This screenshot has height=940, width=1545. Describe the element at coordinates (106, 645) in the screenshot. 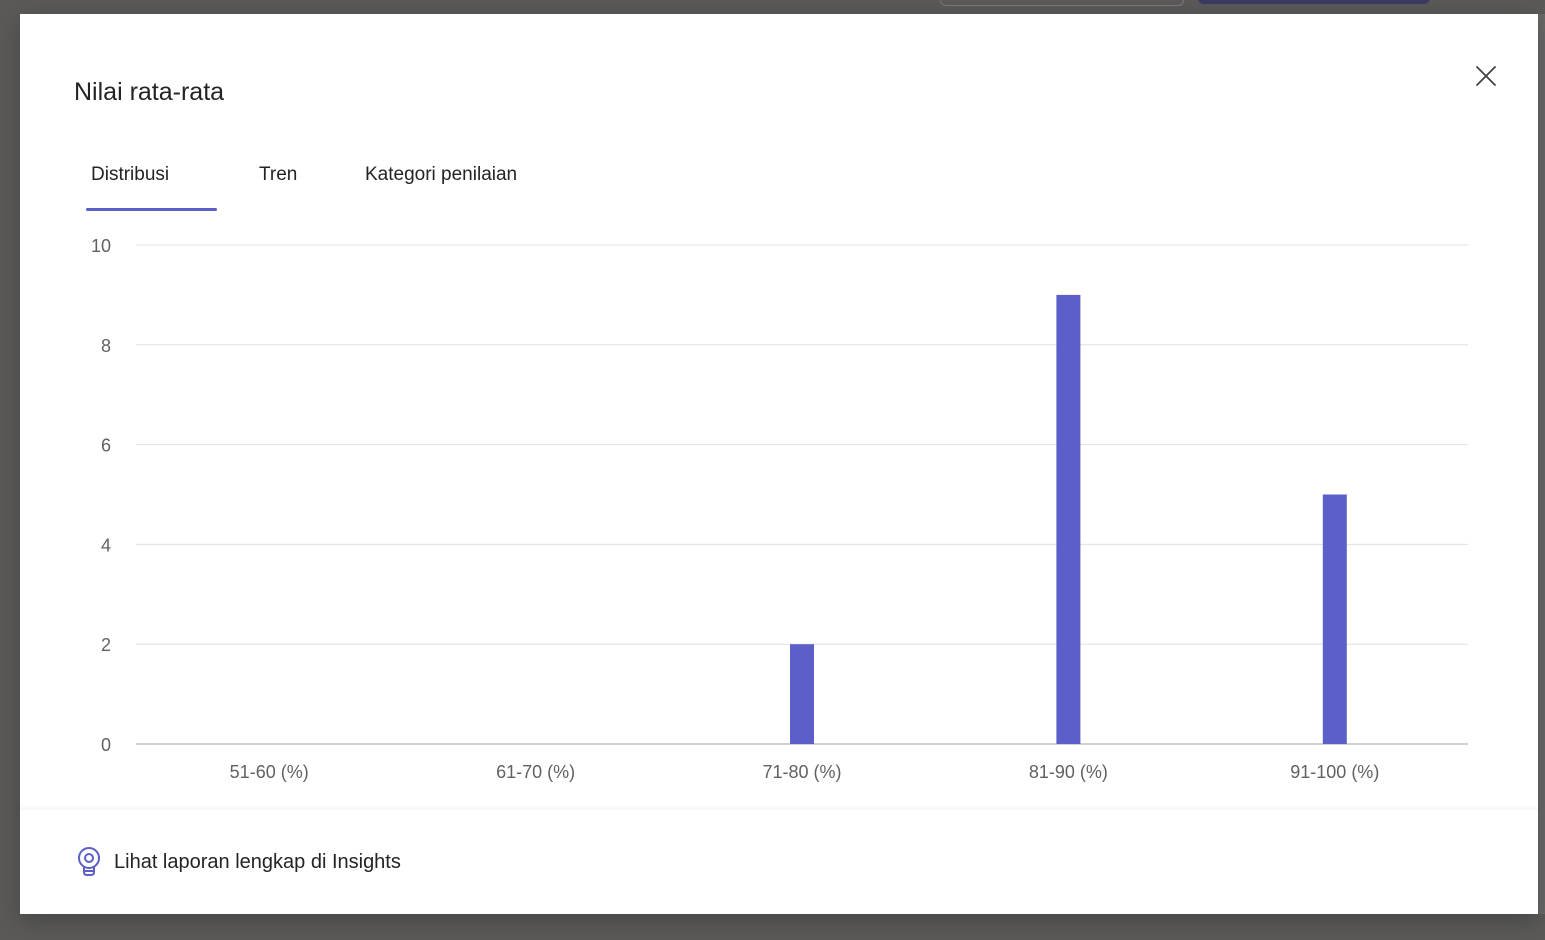

I see `y-tick-label: 2` at that location.